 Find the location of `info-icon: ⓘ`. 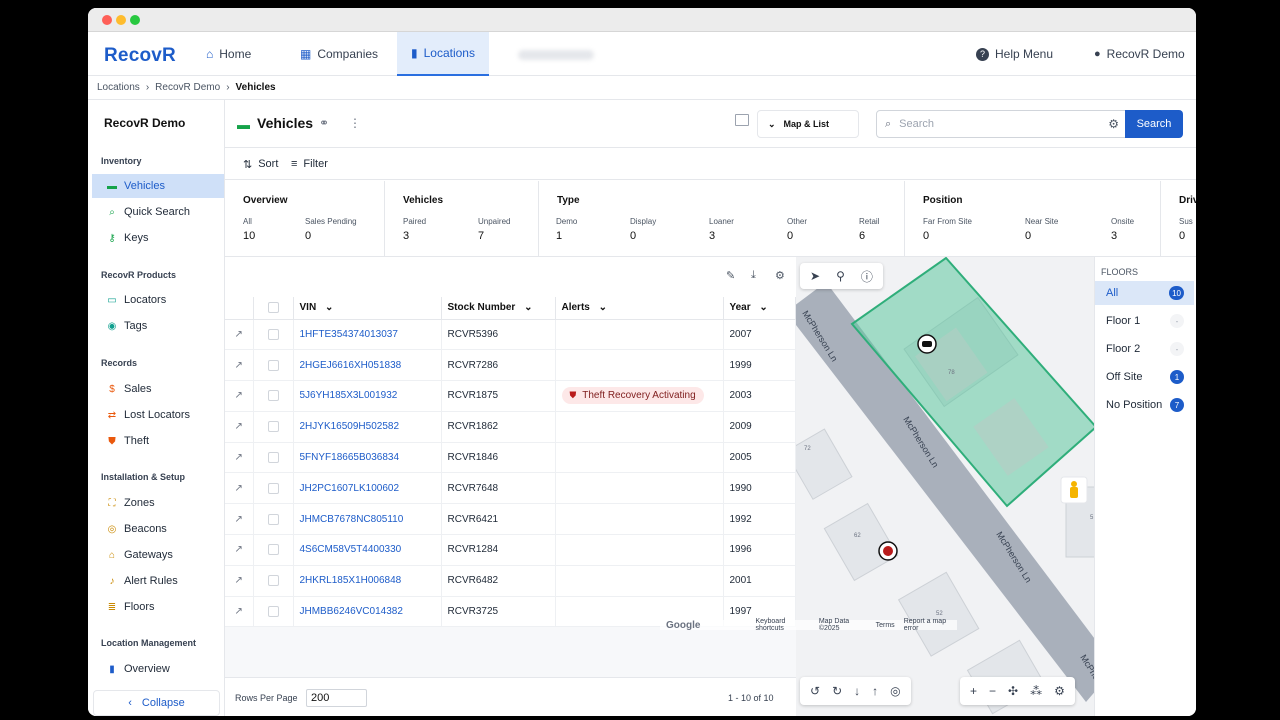

info-icon: ⓘ is located at coordinates (867, 276).